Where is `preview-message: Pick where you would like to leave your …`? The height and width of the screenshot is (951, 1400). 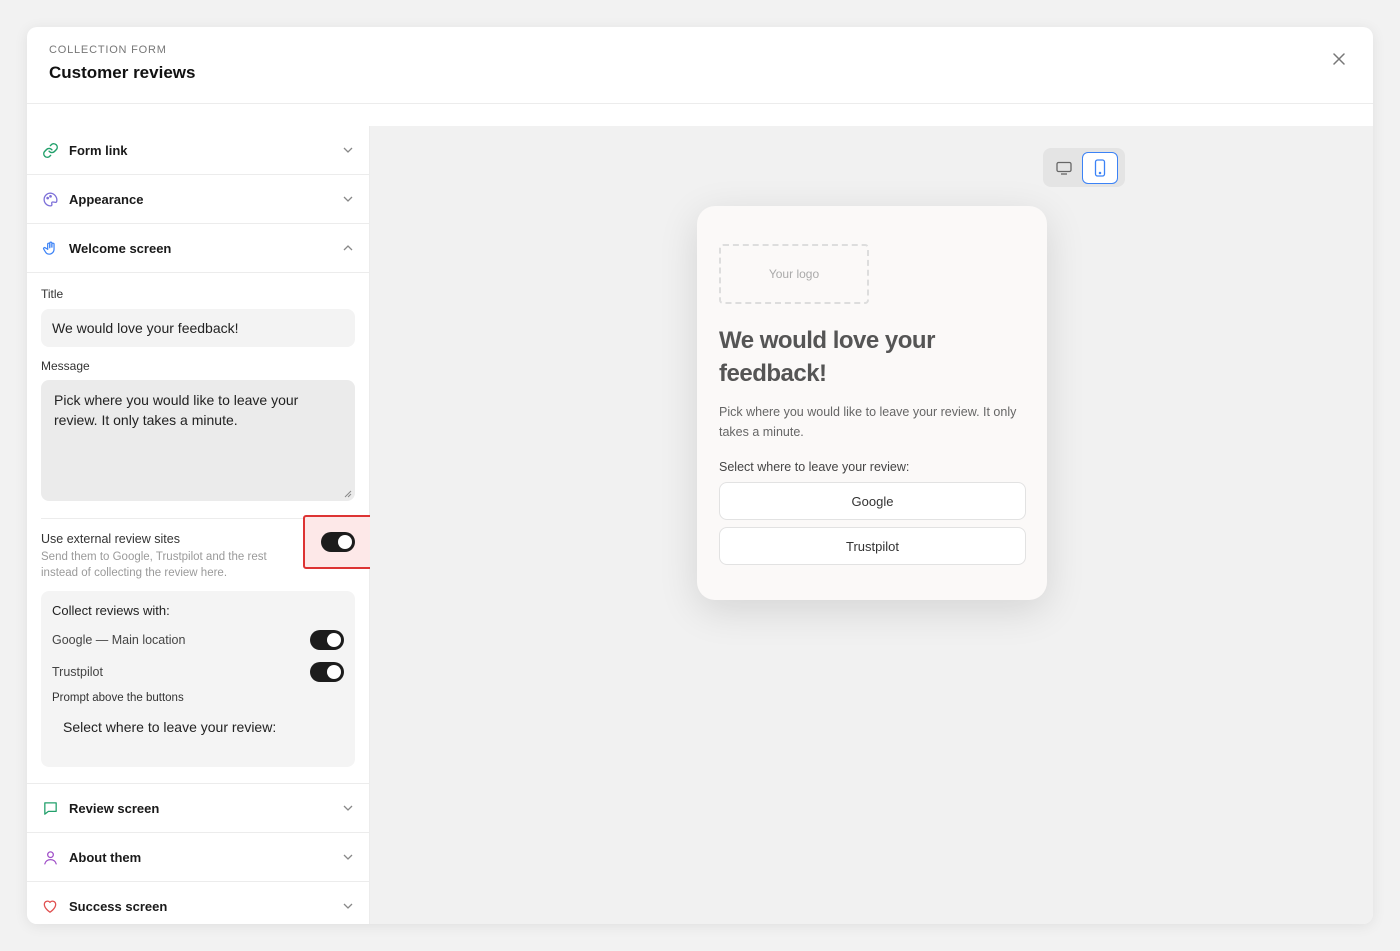
preview-message: Pick where you would like to leave your … is located at coordinates (868, 422).